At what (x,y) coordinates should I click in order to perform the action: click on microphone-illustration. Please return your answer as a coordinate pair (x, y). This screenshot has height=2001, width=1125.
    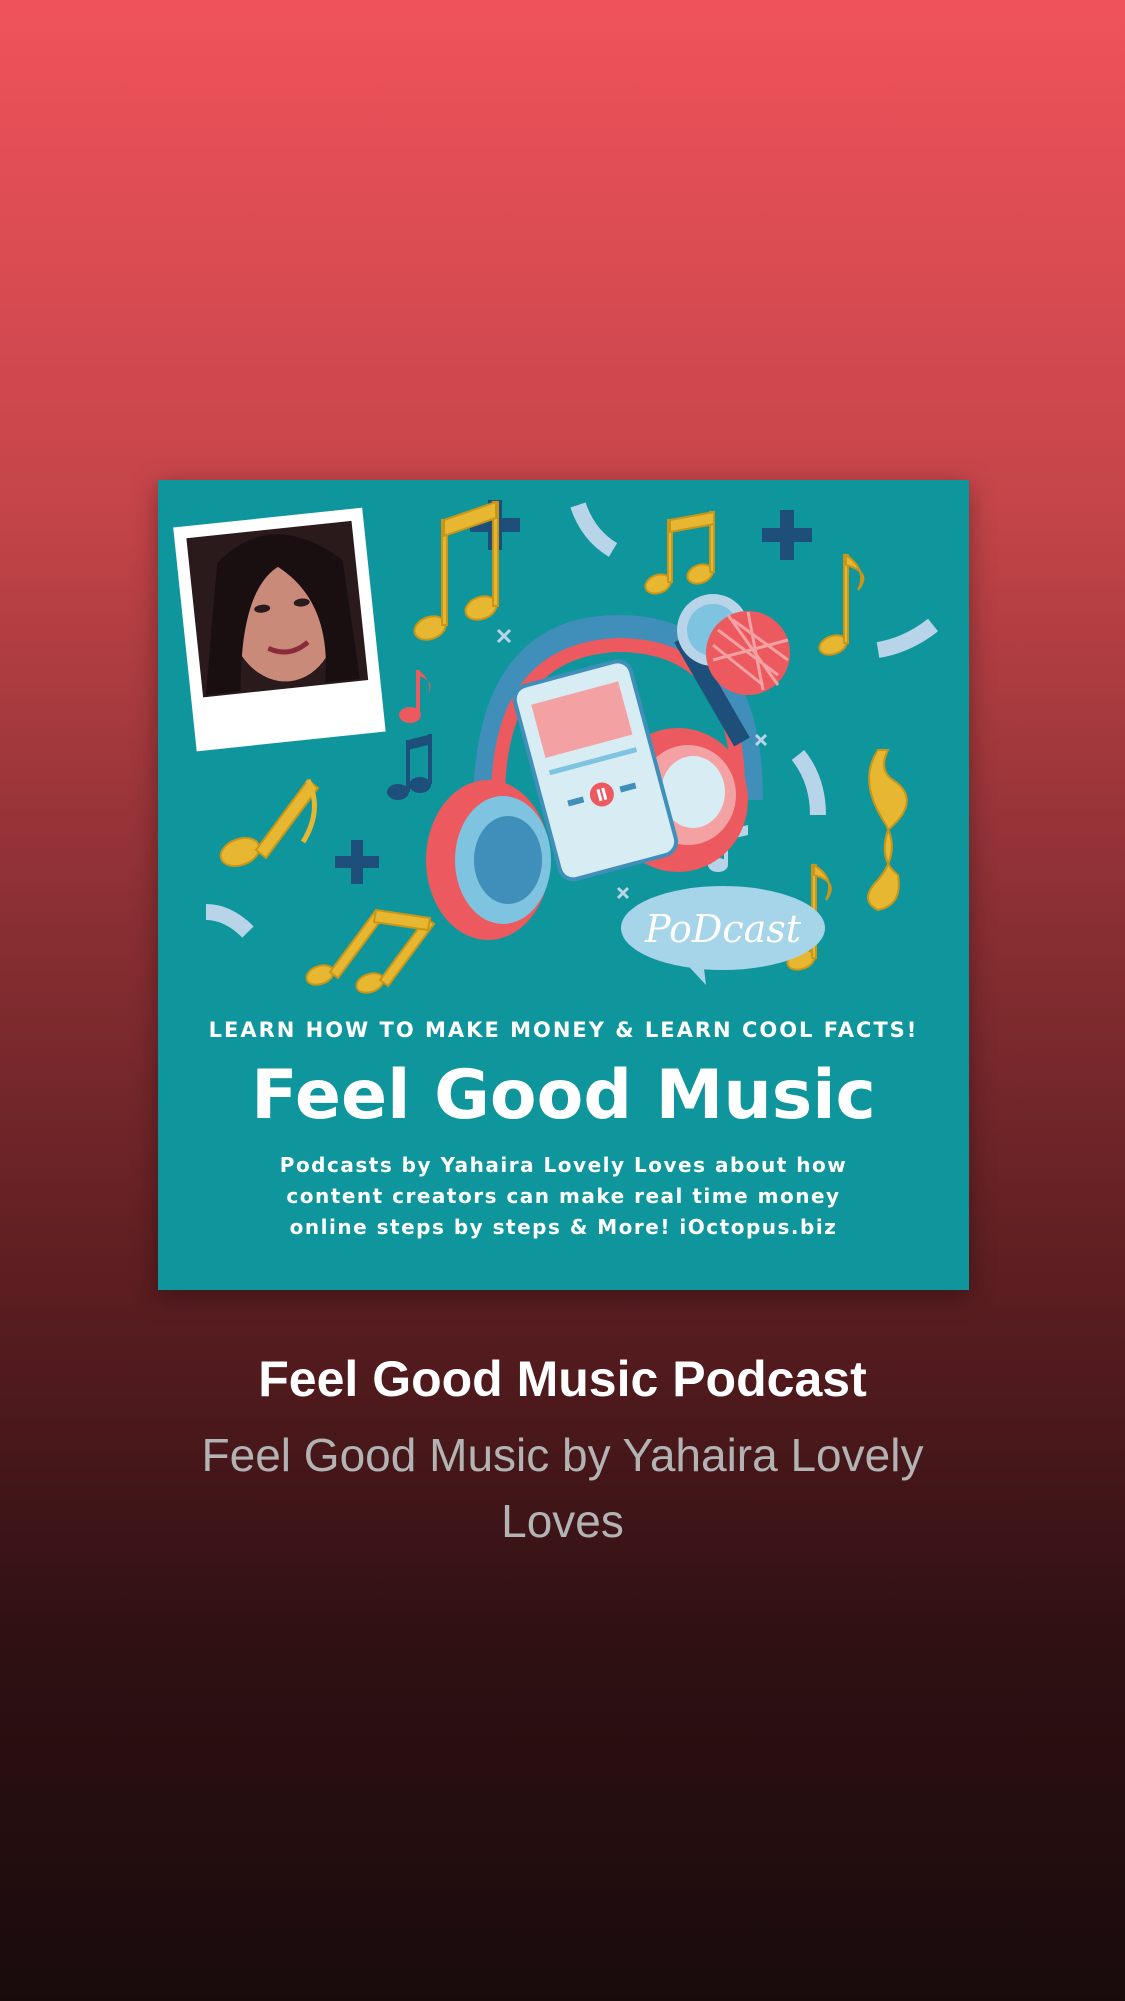
    Looking at the image, I should click on (732, 670).